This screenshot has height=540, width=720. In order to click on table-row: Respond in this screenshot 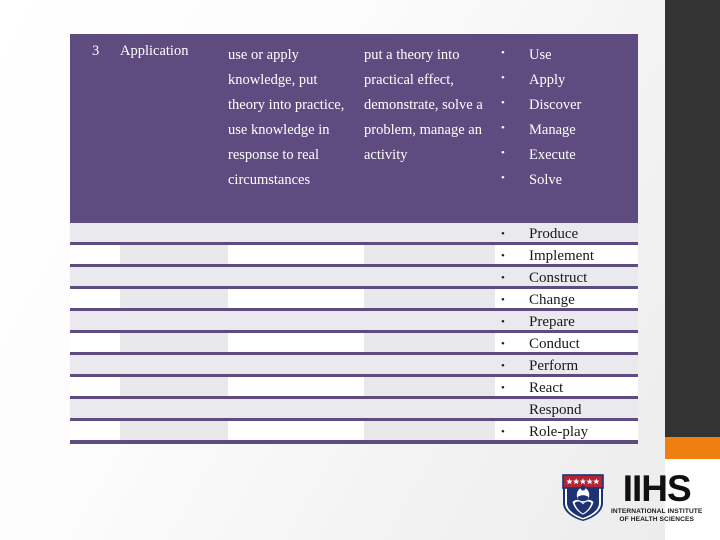, I will do `click(354, 407)`.